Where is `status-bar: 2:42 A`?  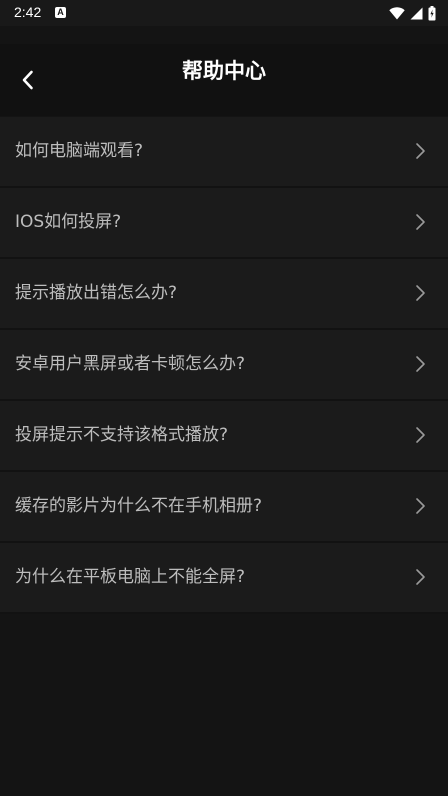
status-bar: 2:42 A is located at coordinates (224, 13).